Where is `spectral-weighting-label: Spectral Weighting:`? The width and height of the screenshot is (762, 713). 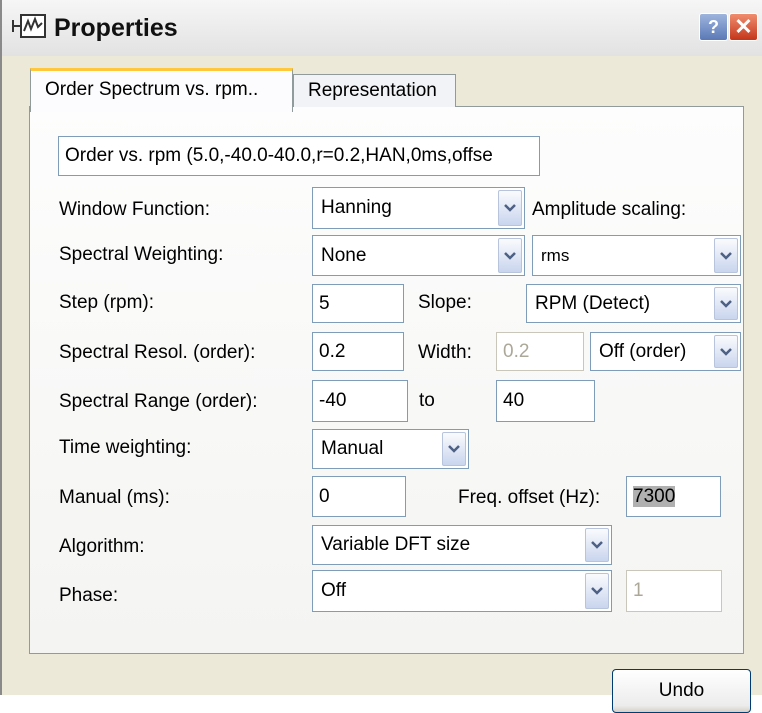 spectral-weighting-label: Spectral Weighting: is located at coordinates (141, 254).